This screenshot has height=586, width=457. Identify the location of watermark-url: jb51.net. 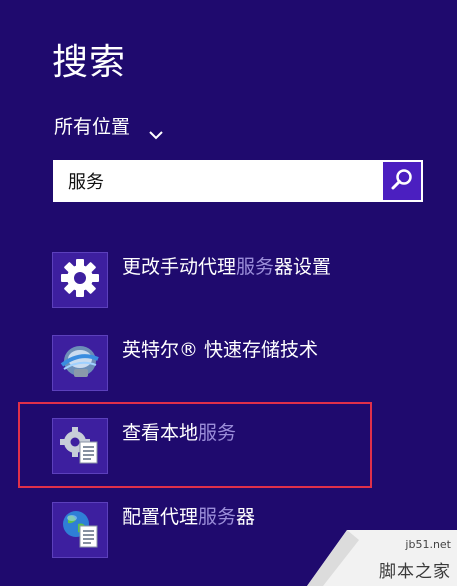
(428, 544).